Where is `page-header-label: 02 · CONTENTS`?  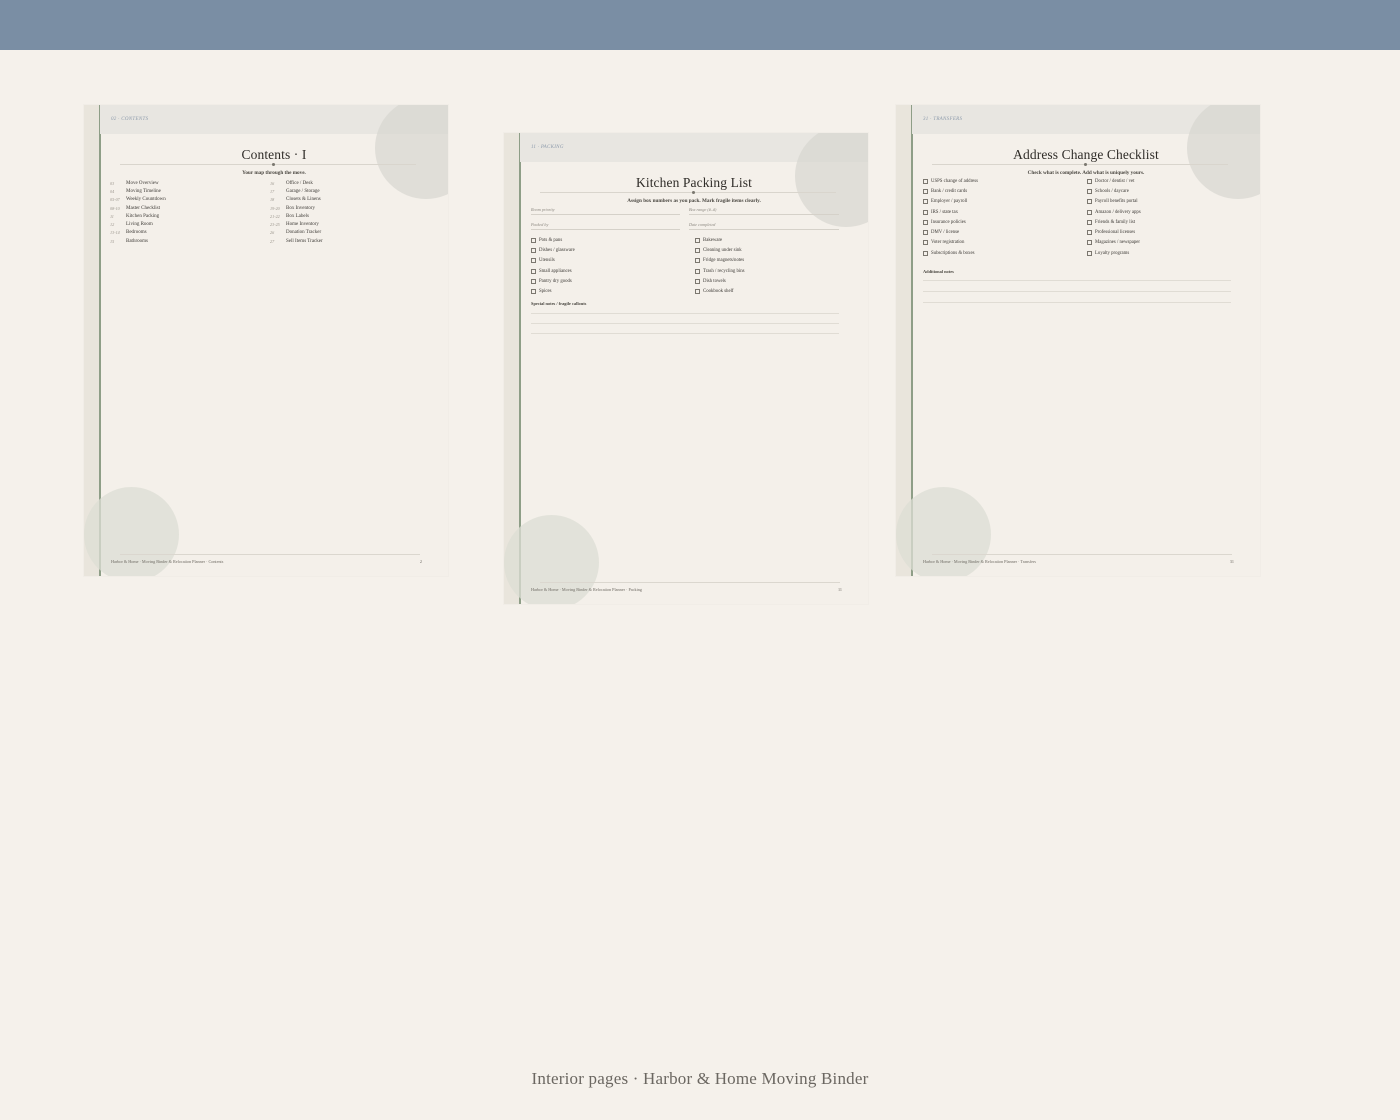 page-header-label: 02 · CONTENTS is located at coordinates (130, 119).